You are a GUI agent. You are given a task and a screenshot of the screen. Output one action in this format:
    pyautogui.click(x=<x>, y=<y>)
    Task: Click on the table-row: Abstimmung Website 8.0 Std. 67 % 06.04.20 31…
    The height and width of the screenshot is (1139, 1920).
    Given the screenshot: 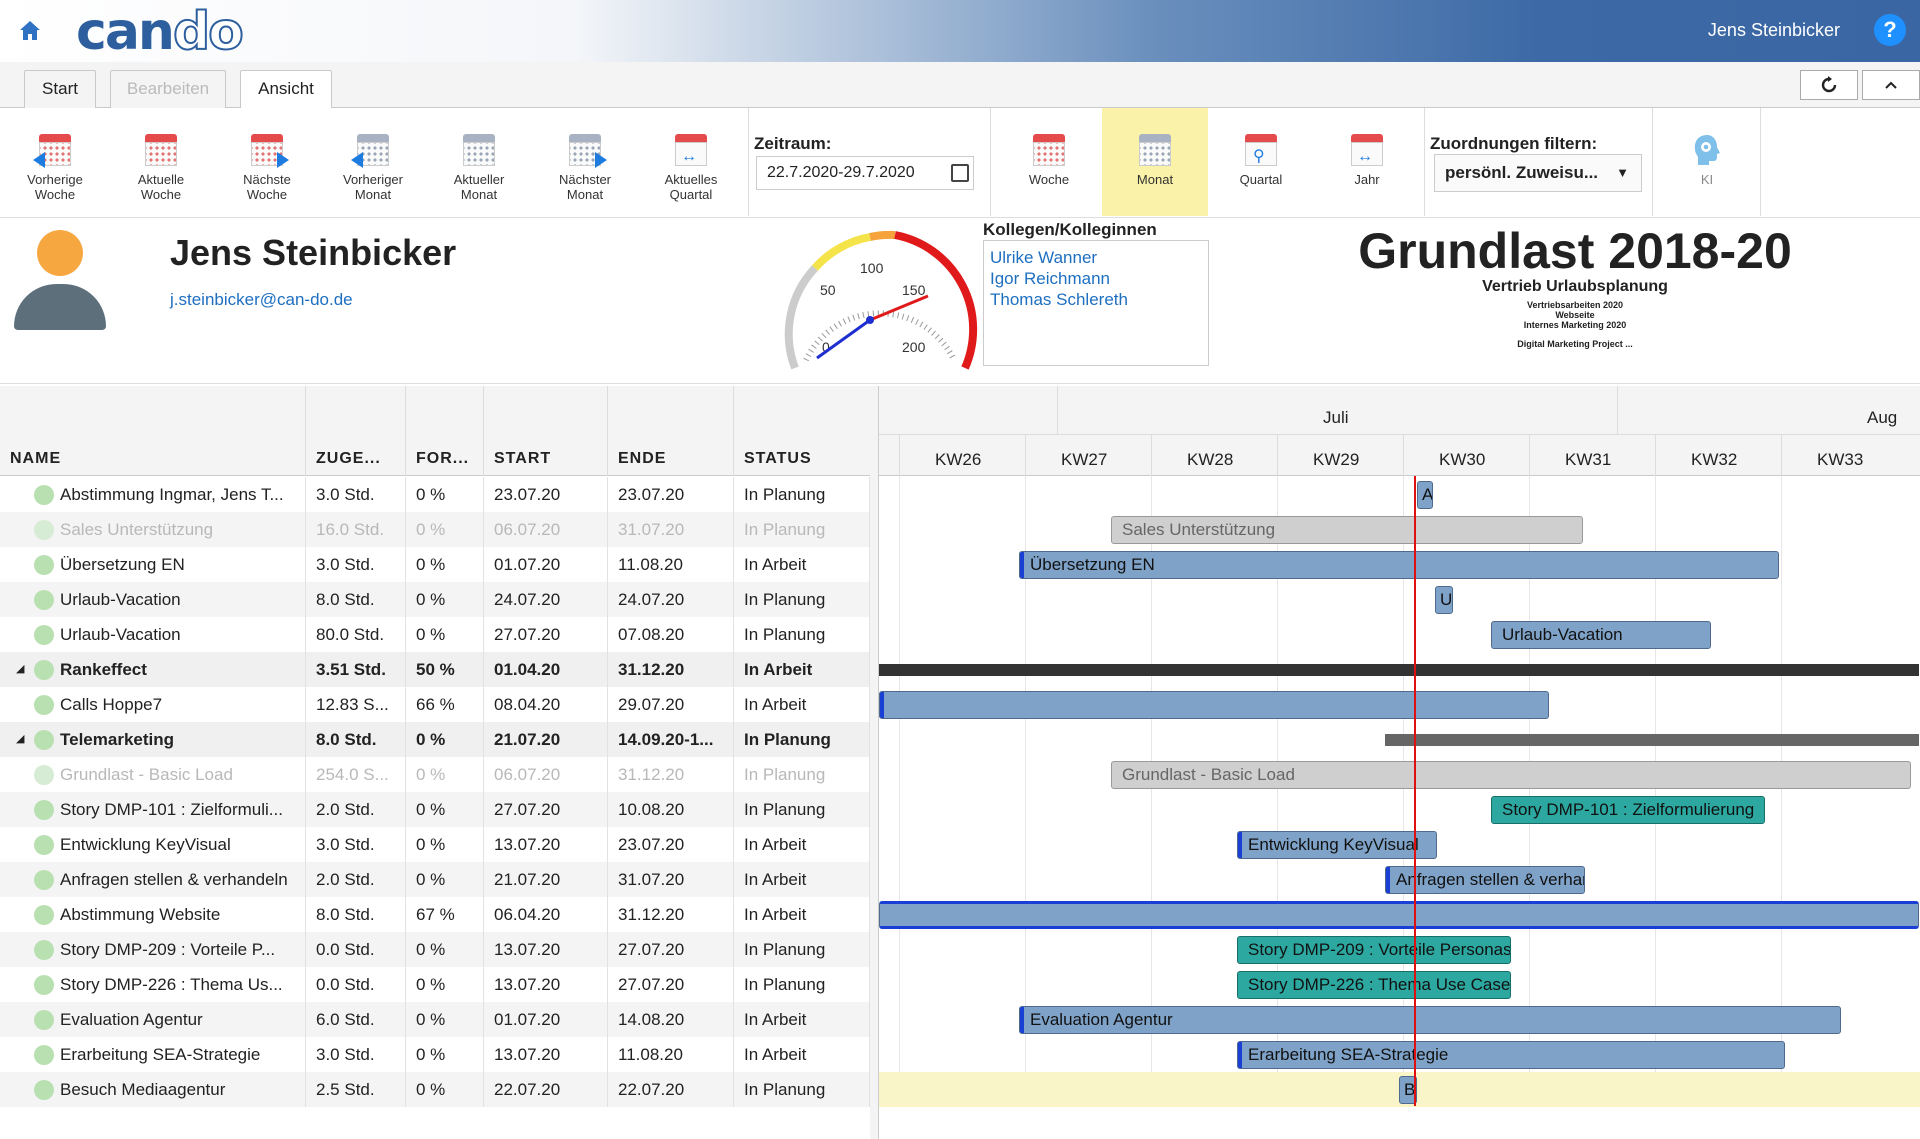 What is the action you would take?
    pyautogui.click(x=435, y=914)
    